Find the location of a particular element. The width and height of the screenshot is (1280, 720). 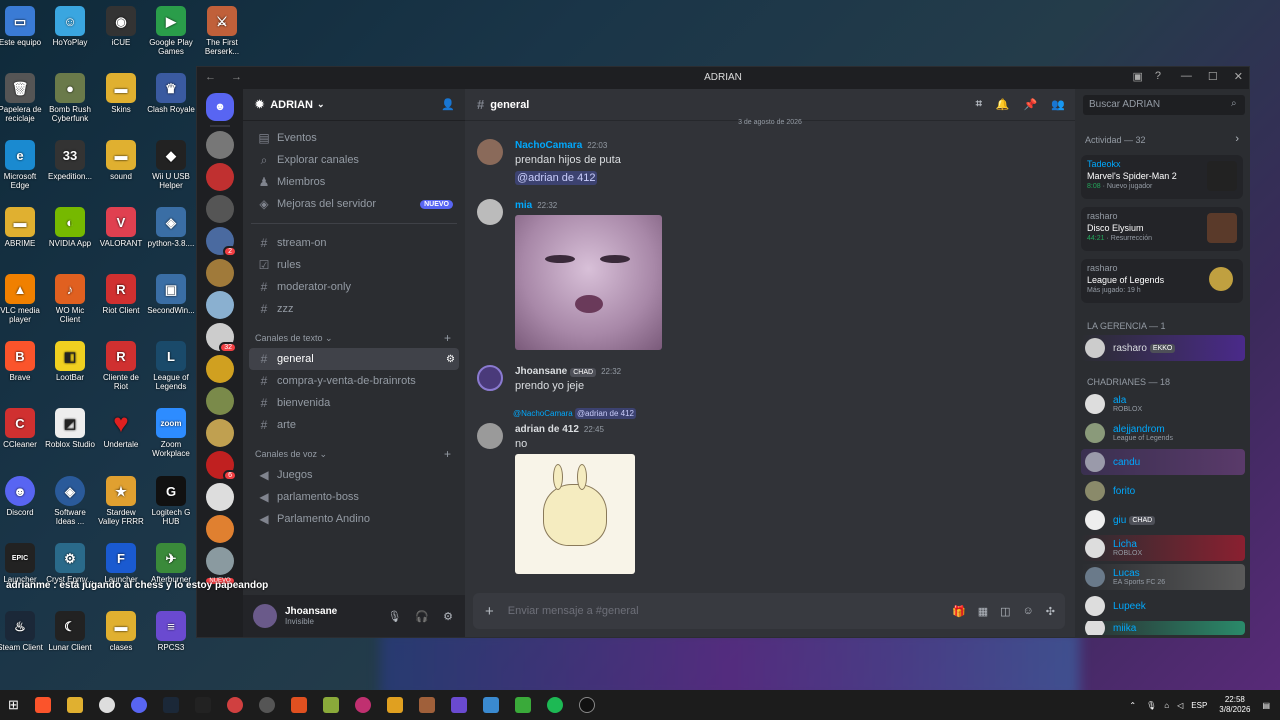

voice-parlamento-boss: ◀ parlamento-boss is located at coordinates (354, 497).